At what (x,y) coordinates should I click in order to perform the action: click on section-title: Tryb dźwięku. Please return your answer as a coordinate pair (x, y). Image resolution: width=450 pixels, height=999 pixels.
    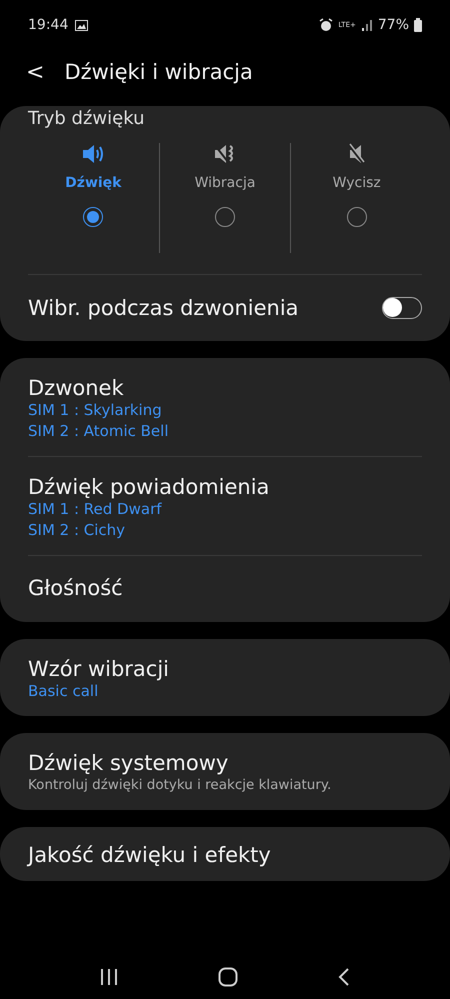
    Looking at the image, I should click on (87, 118).